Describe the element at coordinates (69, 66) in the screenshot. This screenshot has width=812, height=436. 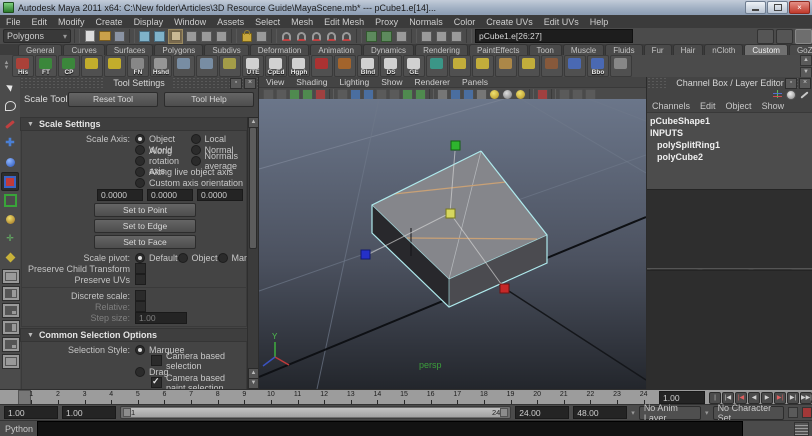
I see `shelf-item: CP` at that location.